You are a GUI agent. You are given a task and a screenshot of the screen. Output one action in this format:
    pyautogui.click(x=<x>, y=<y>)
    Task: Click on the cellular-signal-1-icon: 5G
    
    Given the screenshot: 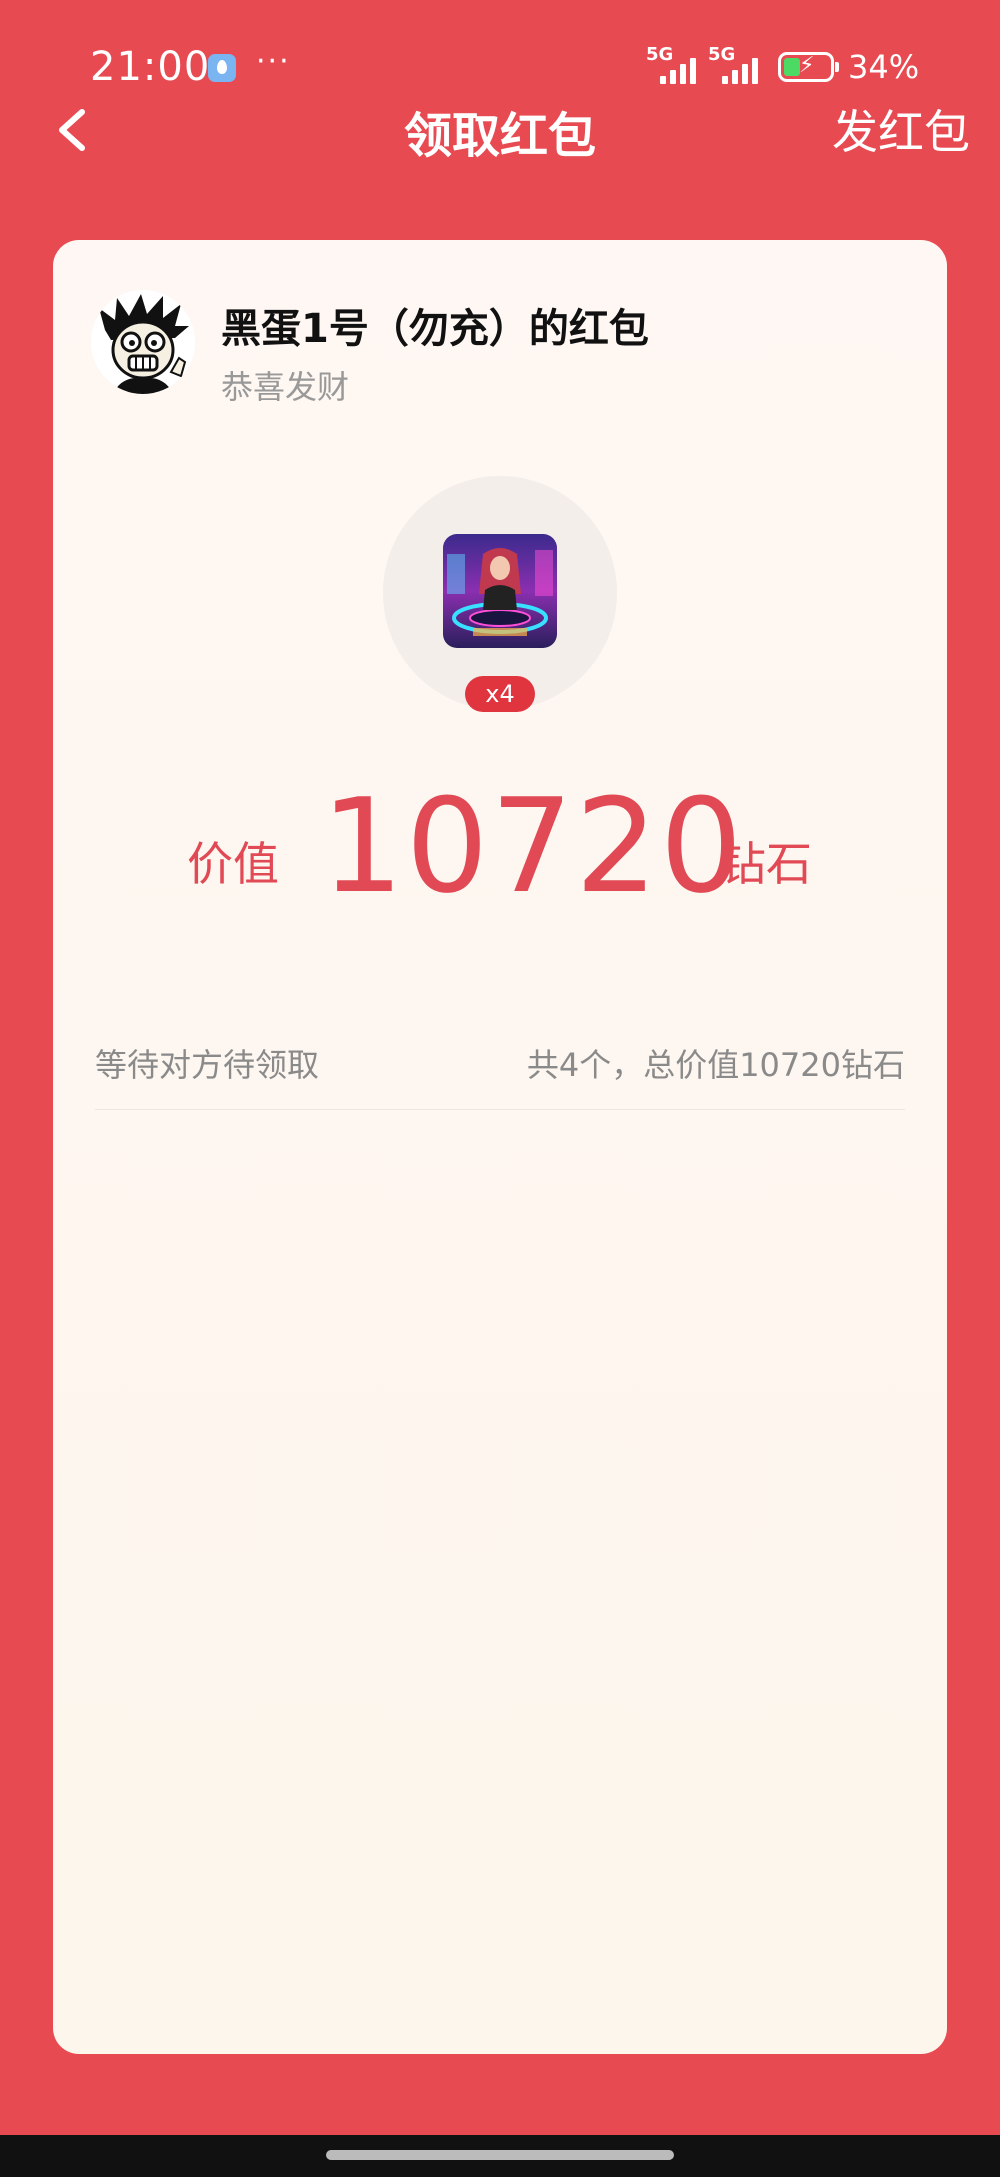 What is the action you would take?
    pyautogui.click(x=676, y=64)
    